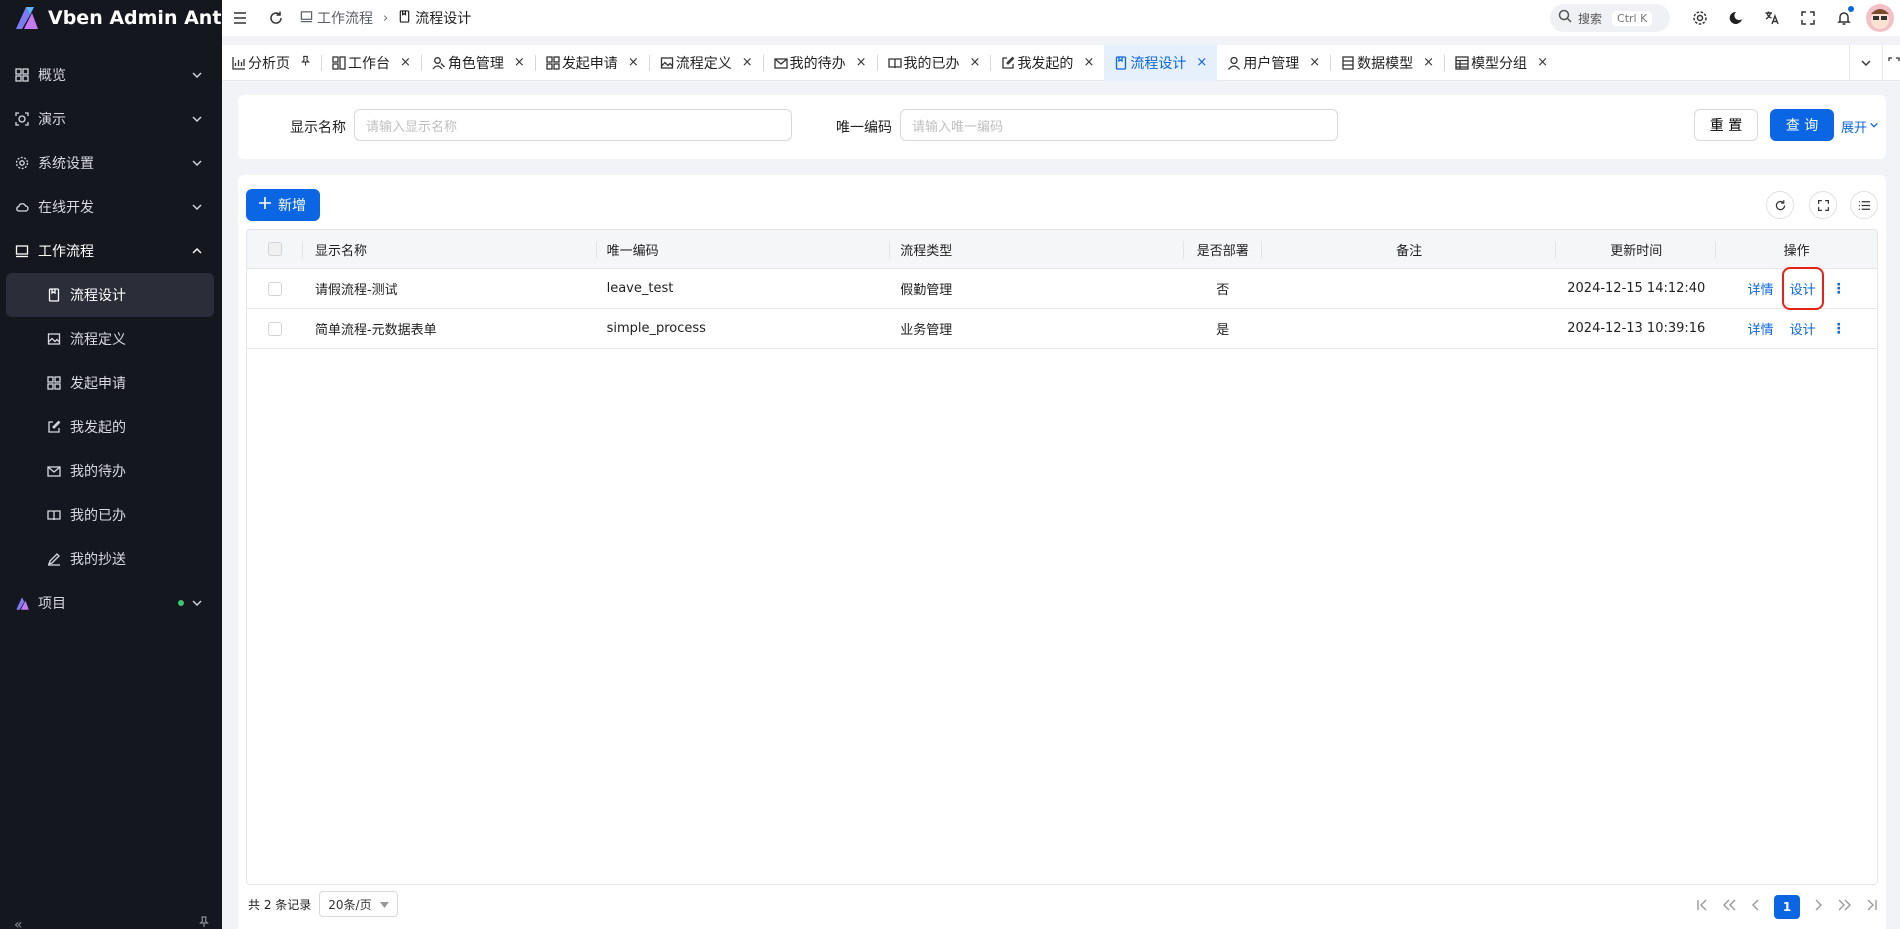  I want to click on select-all-checkbox, so click(274, 249).